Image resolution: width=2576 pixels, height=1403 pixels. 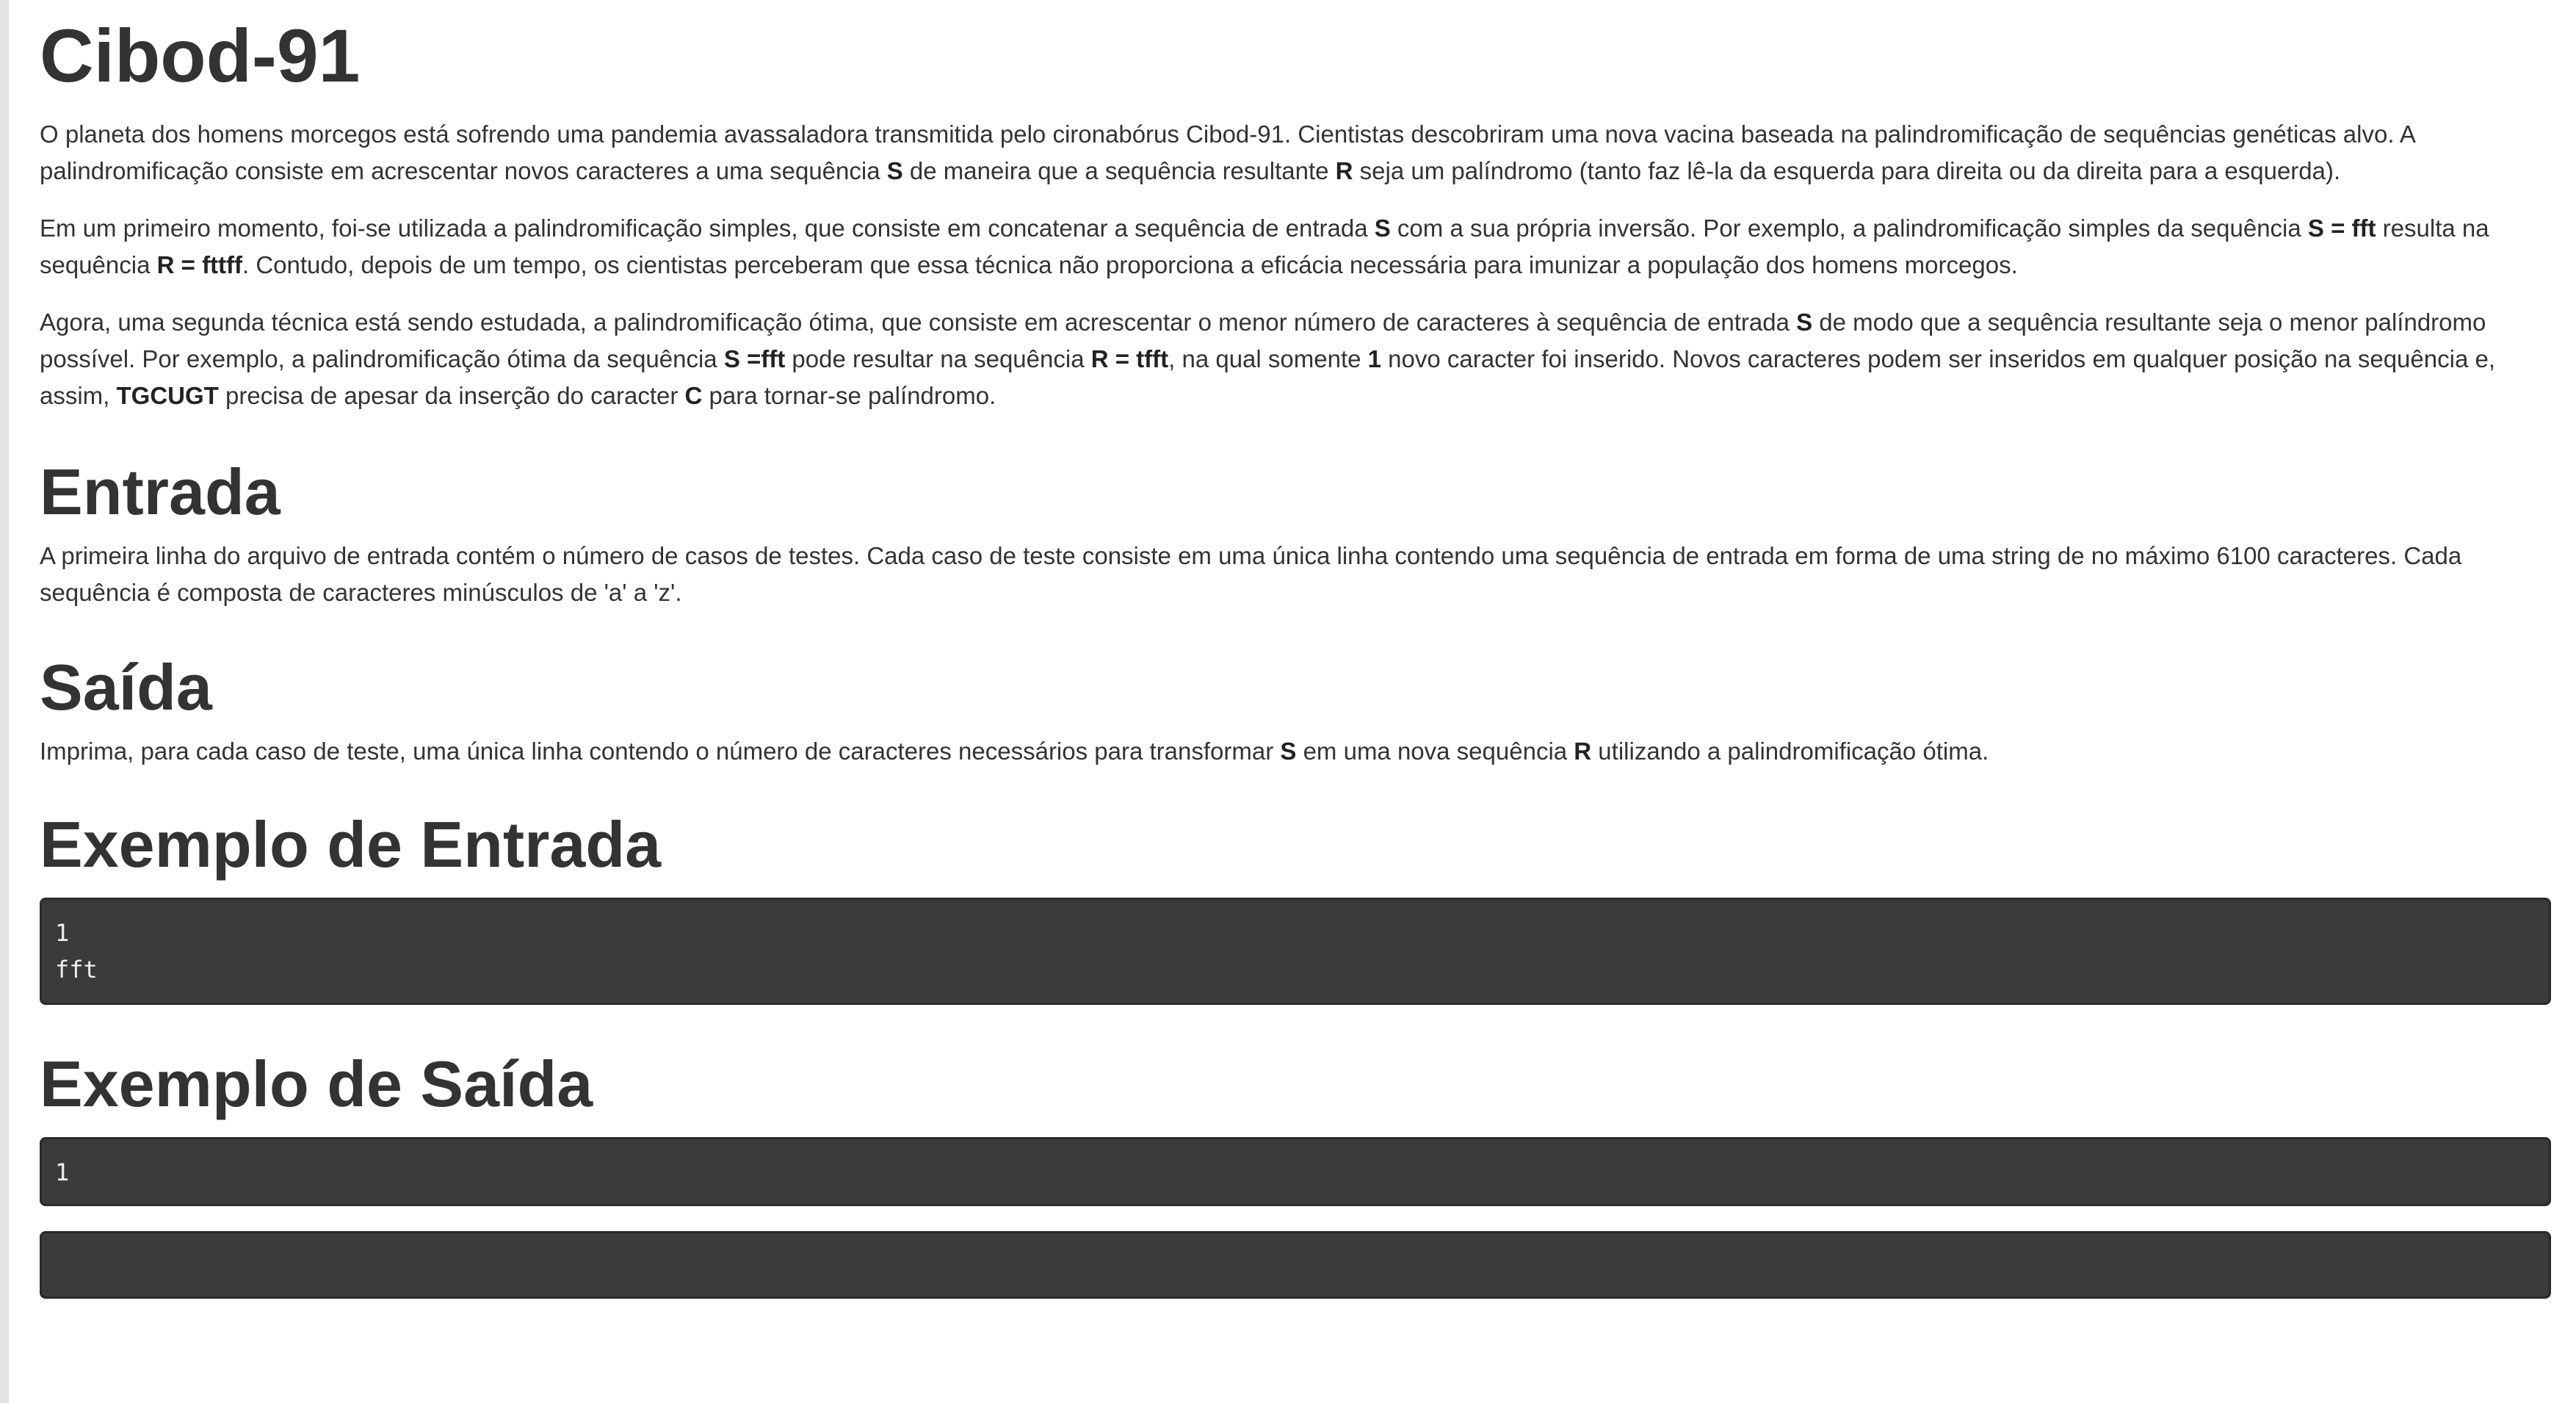 I want to click on bold-term: S = fft, so click(x=2341, y=228).